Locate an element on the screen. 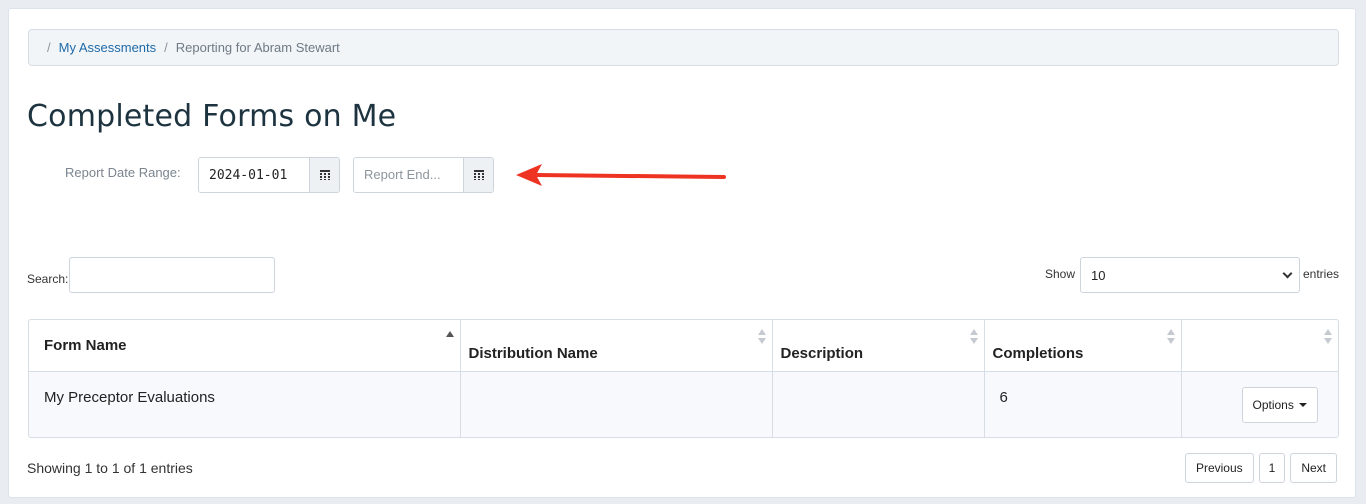 This screenshot has height=504, width=1366. column-header-description: Description is located at coordinates (878, 346).